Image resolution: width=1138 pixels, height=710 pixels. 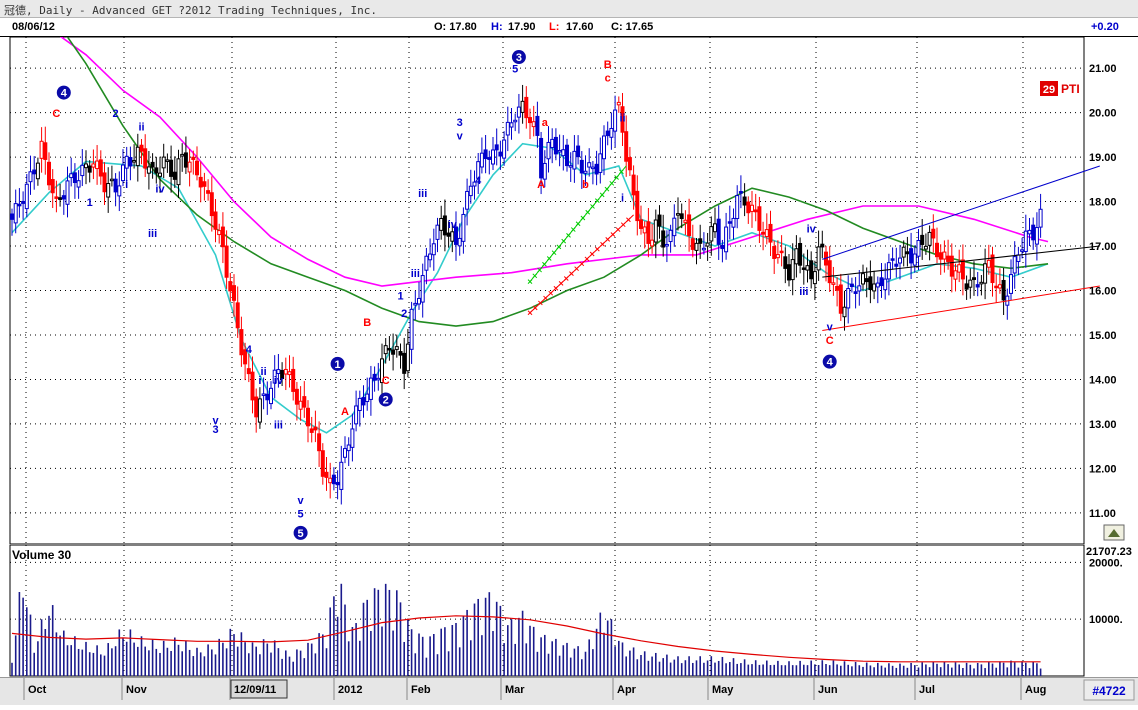 I want to click on time-tick-label: Aug, so click(x=1035, y=690).